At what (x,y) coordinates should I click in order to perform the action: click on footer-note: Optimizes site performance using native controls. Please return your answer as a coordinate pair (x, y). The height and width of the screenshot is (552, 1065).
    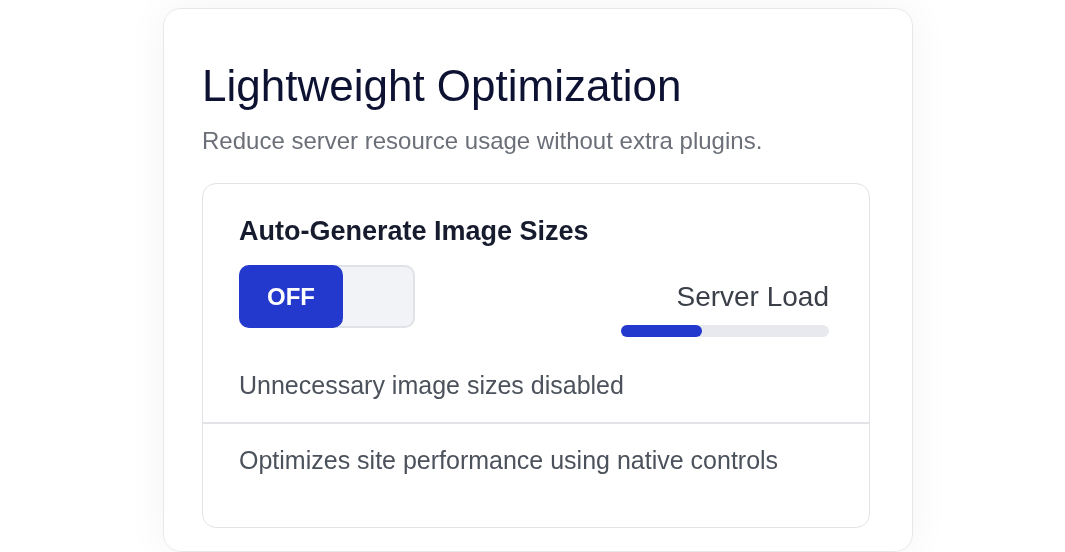
    Looking at the image, I should click on (509, 460).